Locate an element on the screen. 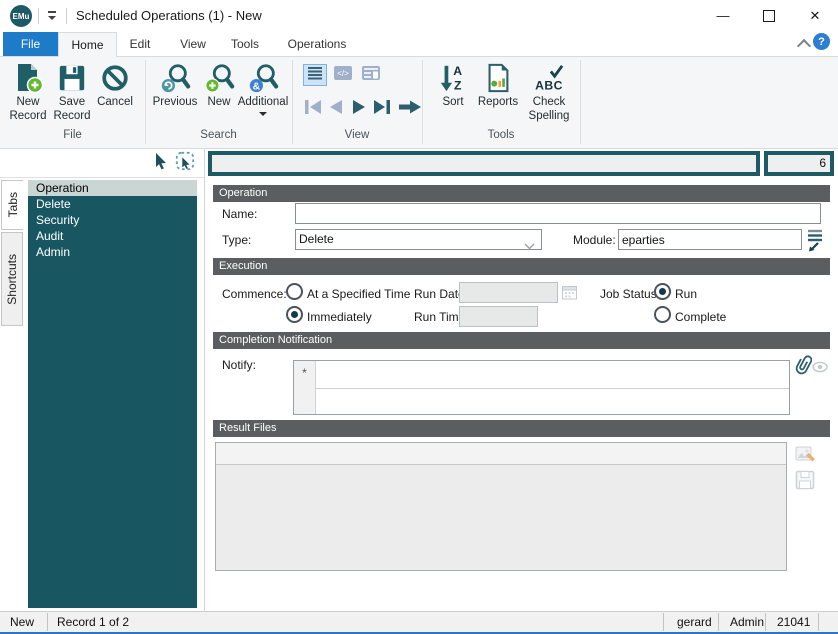  sort-icon: A Z is located at coordinates (453, 78).